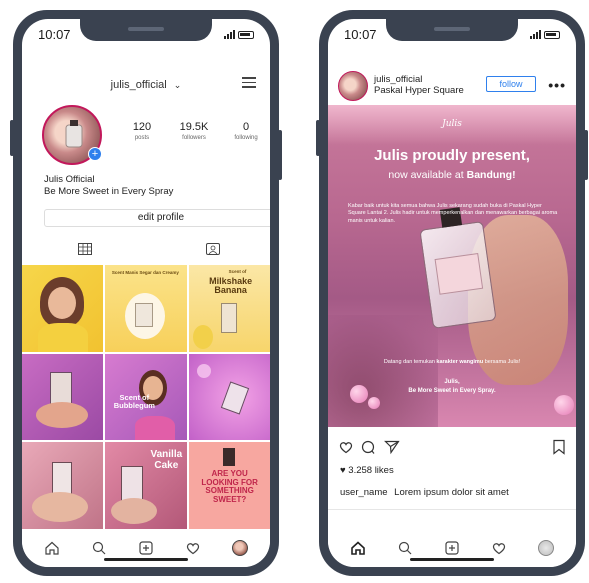 The height and width of the screenshot is (583, 589). I want to click on stat-following: 0 following, so click(245, 131).